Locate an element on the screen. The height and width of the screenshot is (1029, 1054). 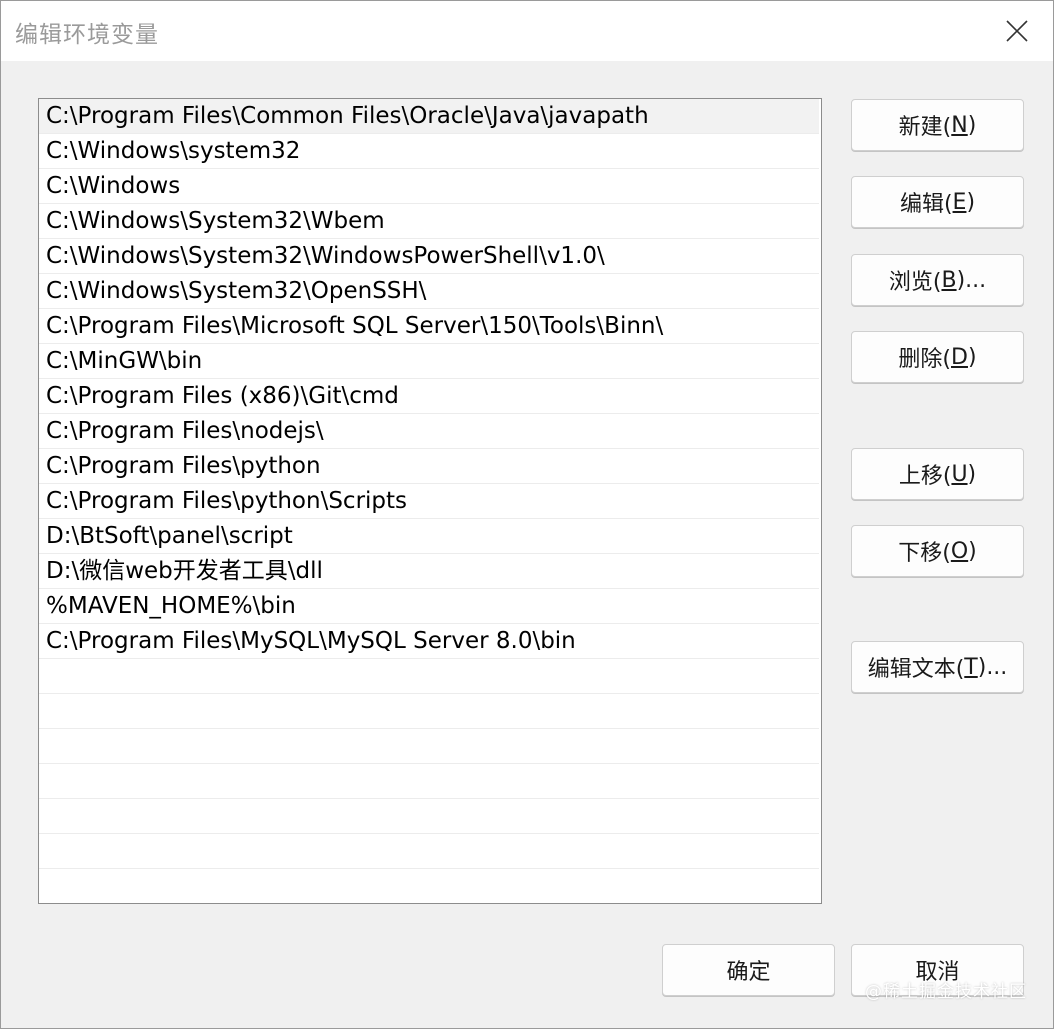
close-icon is located at coordinates (1017, 31).